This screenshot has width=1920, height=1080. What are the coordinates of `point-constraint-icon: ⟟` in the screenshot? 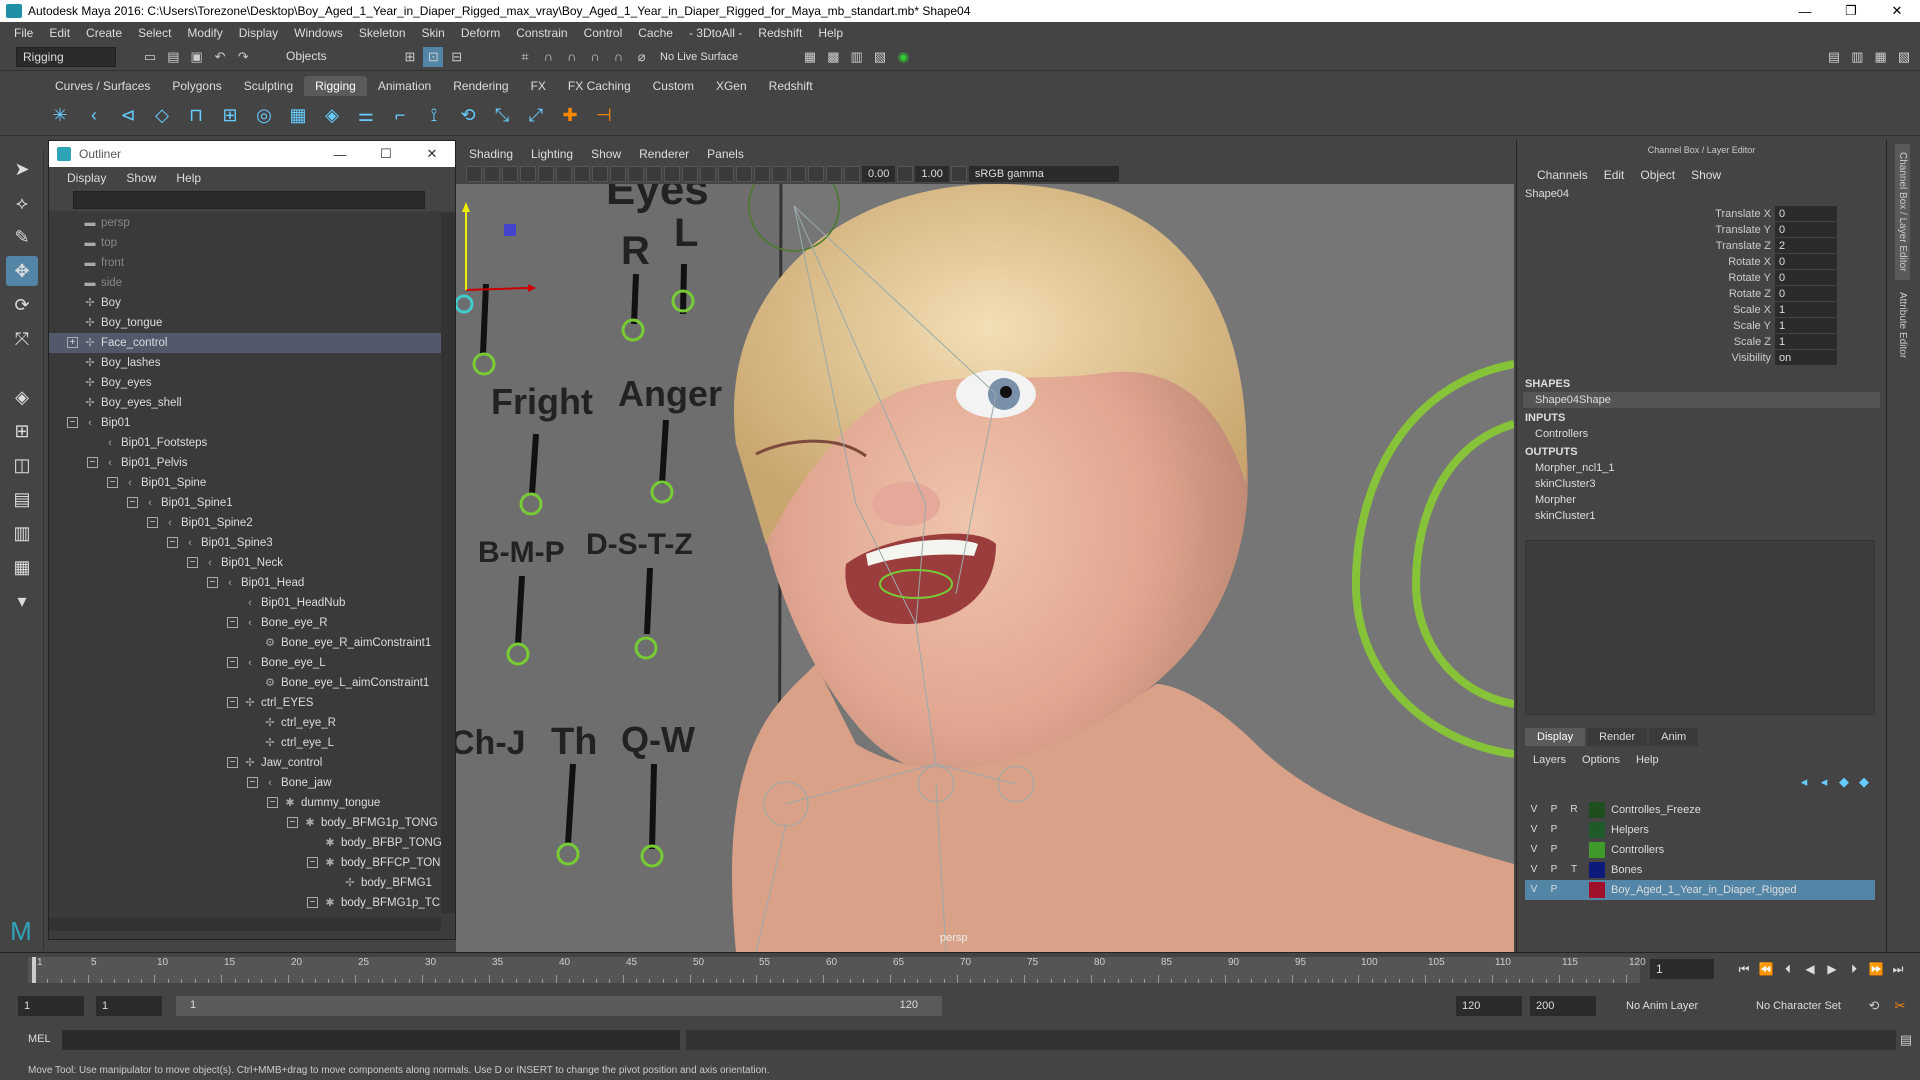 It's located at (434, 116).